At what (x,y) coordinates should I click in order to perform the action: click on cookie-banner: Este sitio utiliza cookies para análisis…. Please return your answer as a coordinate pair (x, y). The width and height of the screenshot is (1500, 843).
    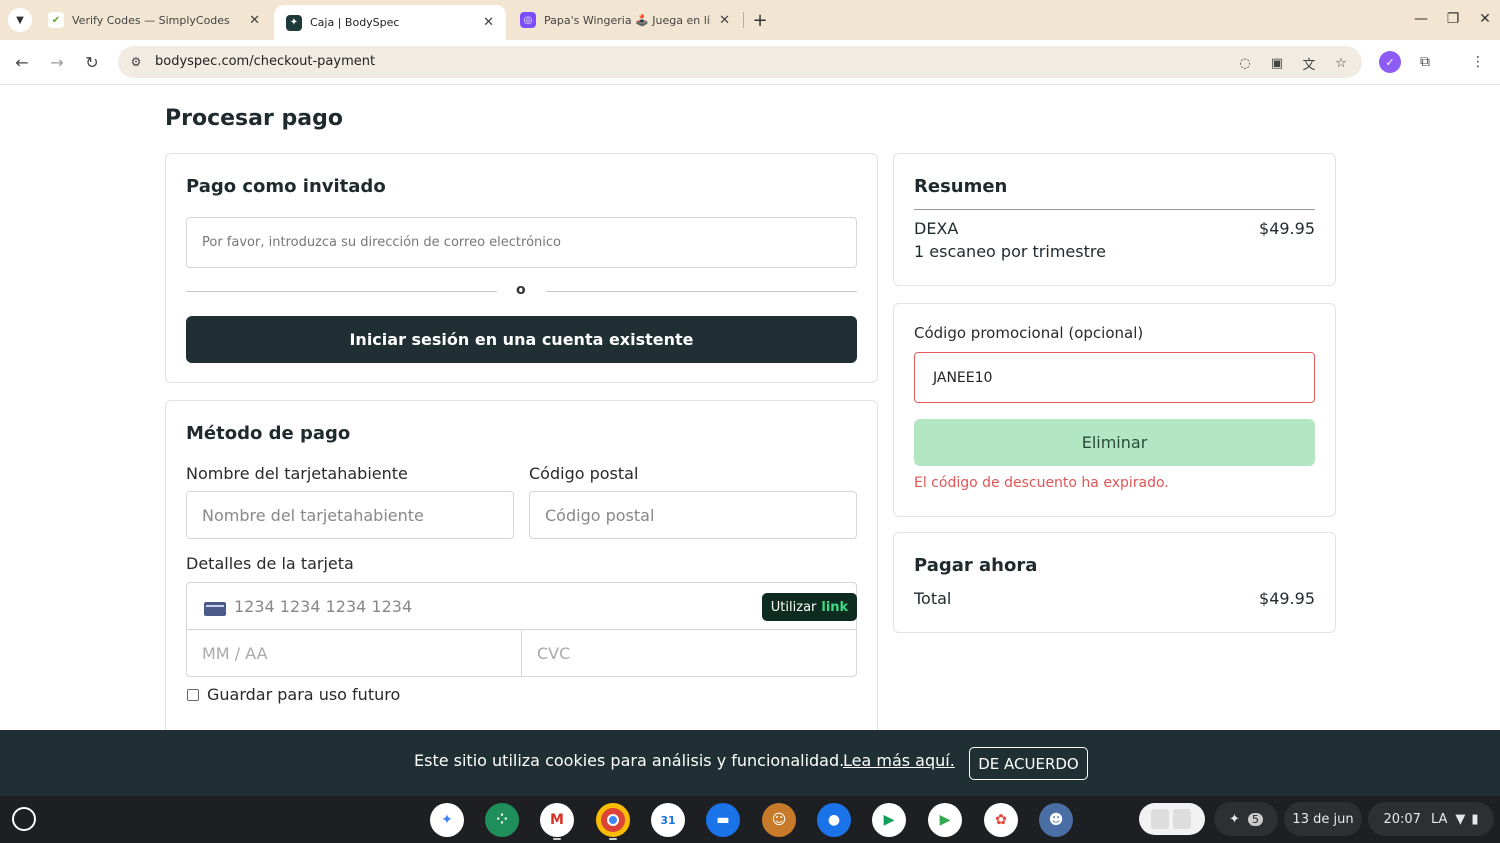
    Looking at the image, I should click on (750, 763).